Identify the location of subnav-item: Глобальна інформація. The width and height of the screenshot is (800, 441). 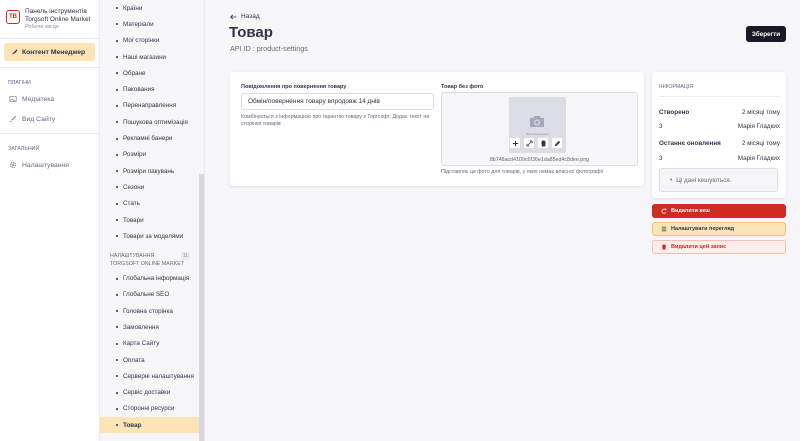
(152, 278).